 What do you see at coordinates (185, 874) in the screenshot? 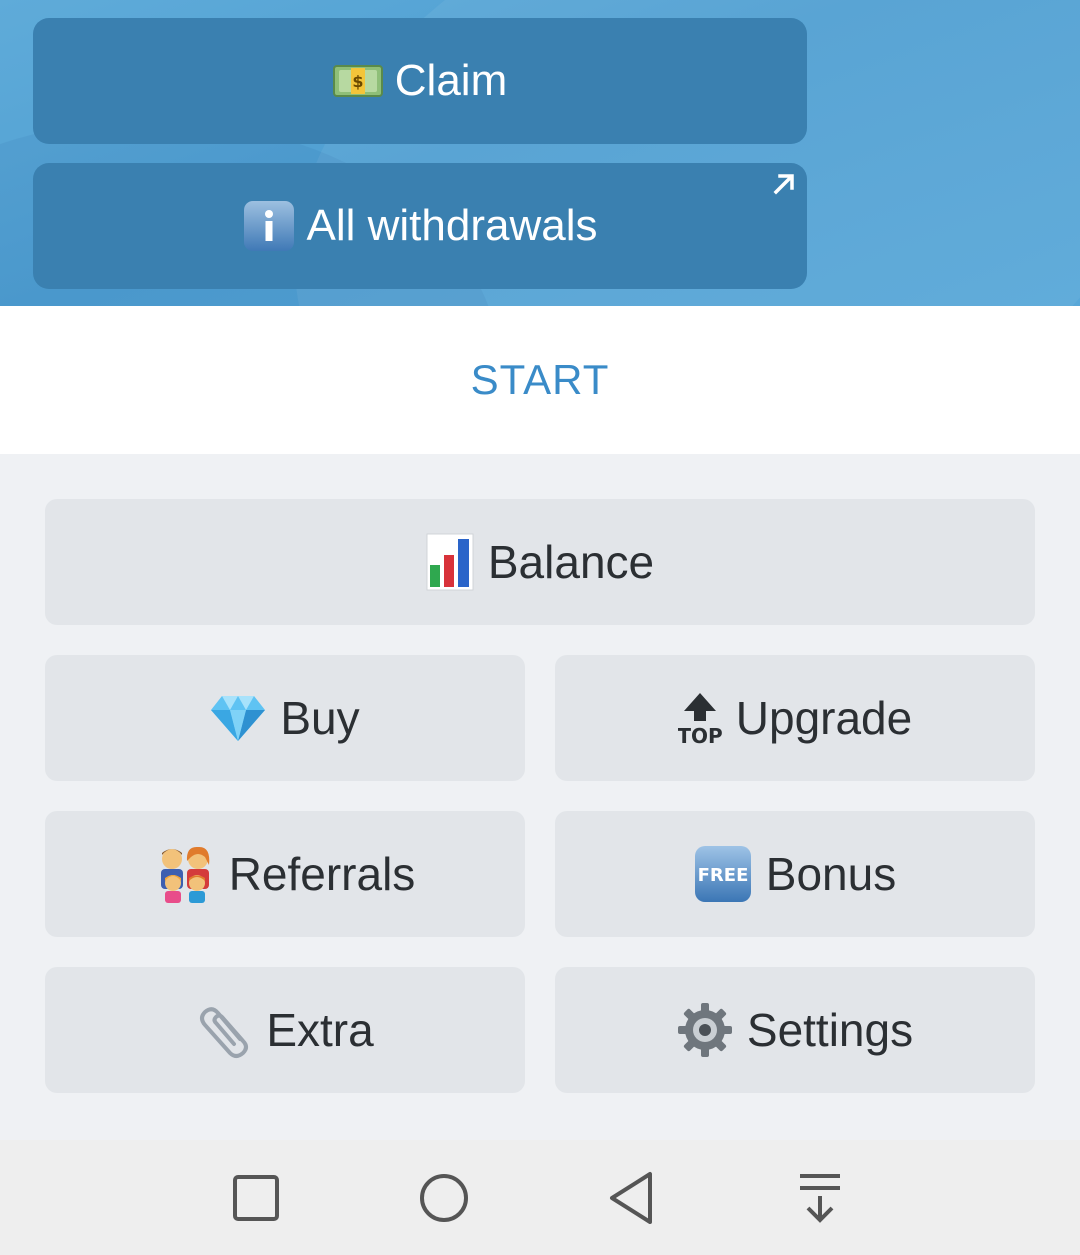
I see `family-icon` at bounding box center [185, 874].